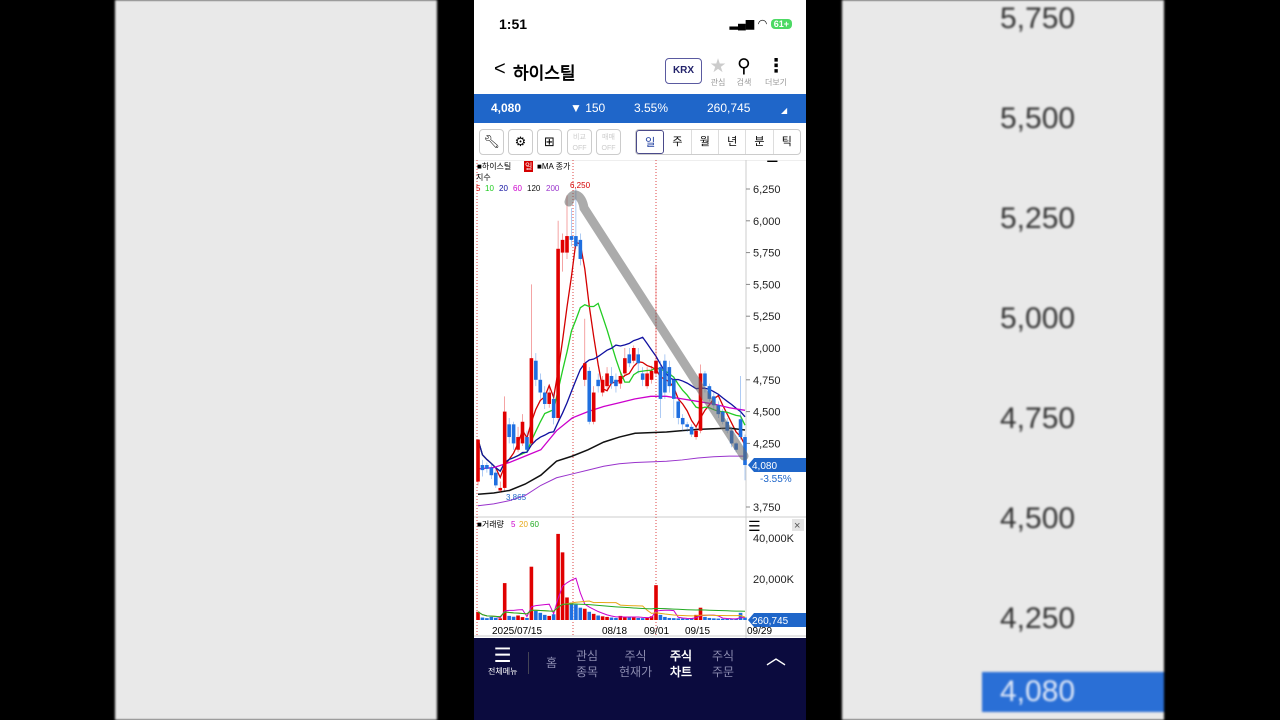 Image resolution: width=1280 pixels, height=720 pixels. I want to click on chart-toolbar: 🔧︎ ⚙ ⊞ 비교 OFF 매매 OFF 일 주 월 년 분 틱, so click(640, 143).